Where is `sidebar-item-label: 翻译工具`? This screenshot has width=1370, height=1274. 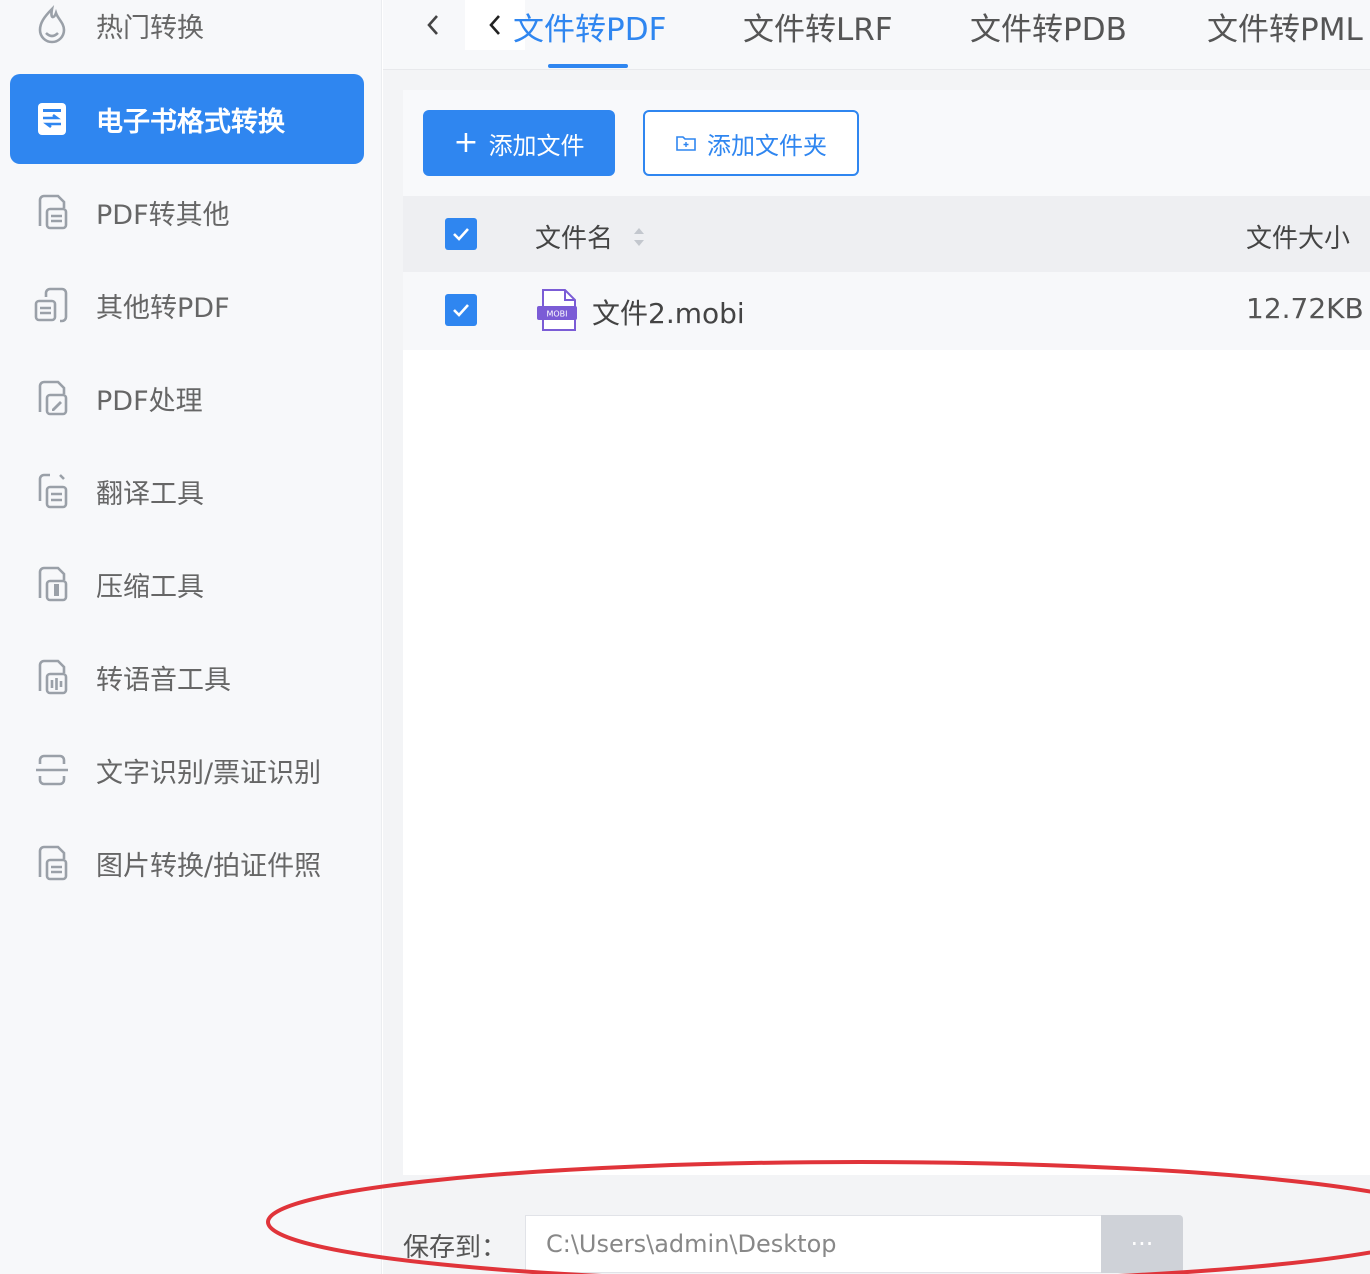
sidebar-item-label: 翻译工具 is located at coordinates (150, 494).